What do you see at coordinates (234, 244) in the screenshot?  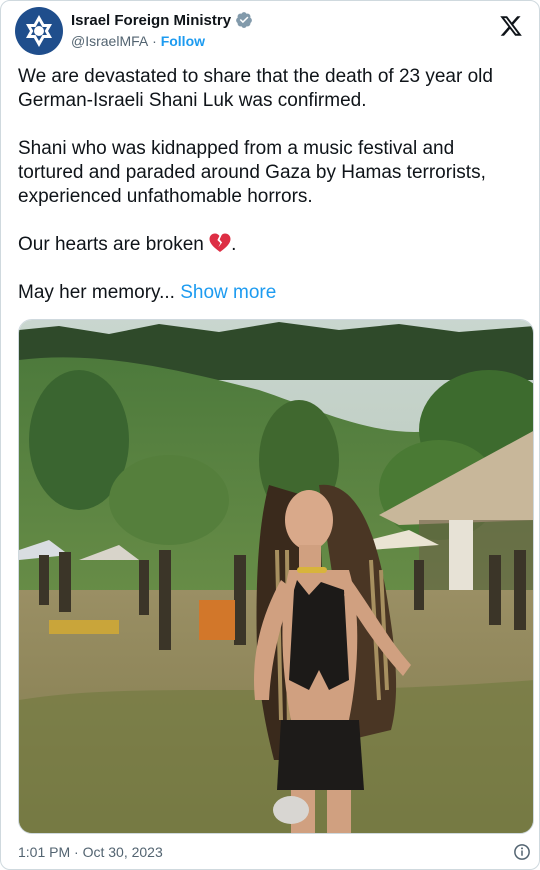 I see `tweet-paragraph-end: .` at bounding box center [234, 244].